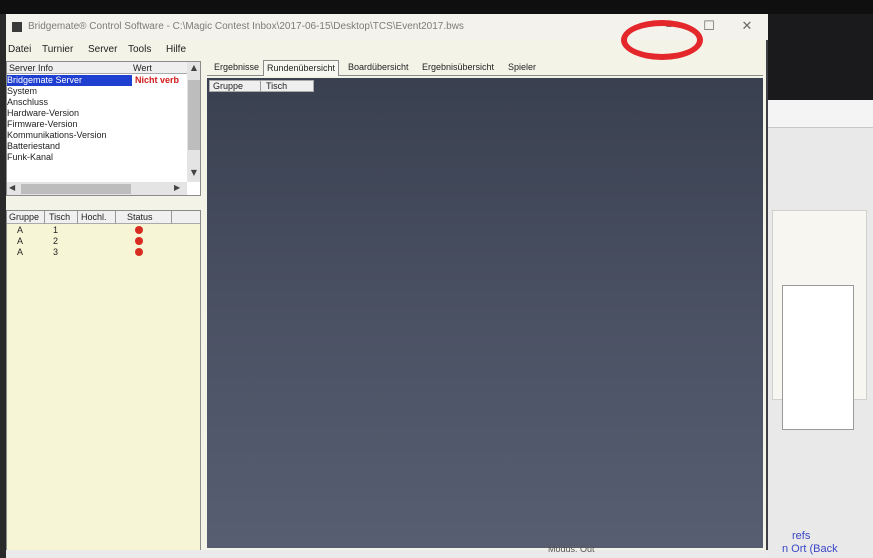 This screenshot has width=873, height=558. Describe the element at coordinates (157, 80) in the screenshot. I see `server-value: Nicht verb` at that location.